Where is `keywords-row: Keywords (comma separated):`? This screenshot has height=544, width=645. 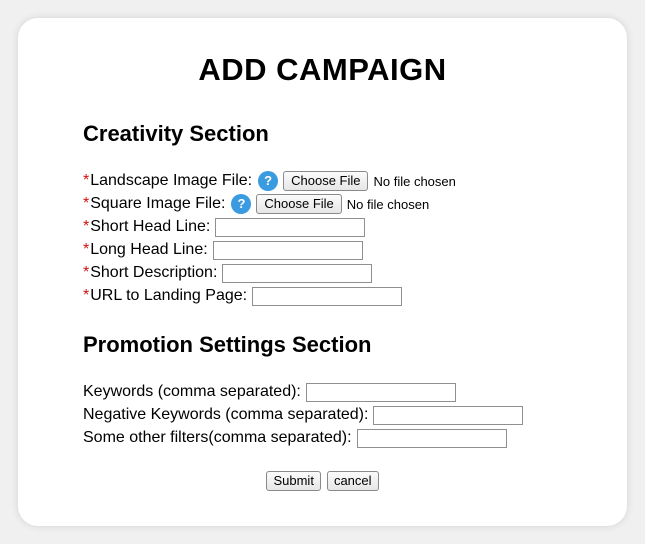
keywords-row: Keywords (comma separated): is located at coordinates (269, 392).